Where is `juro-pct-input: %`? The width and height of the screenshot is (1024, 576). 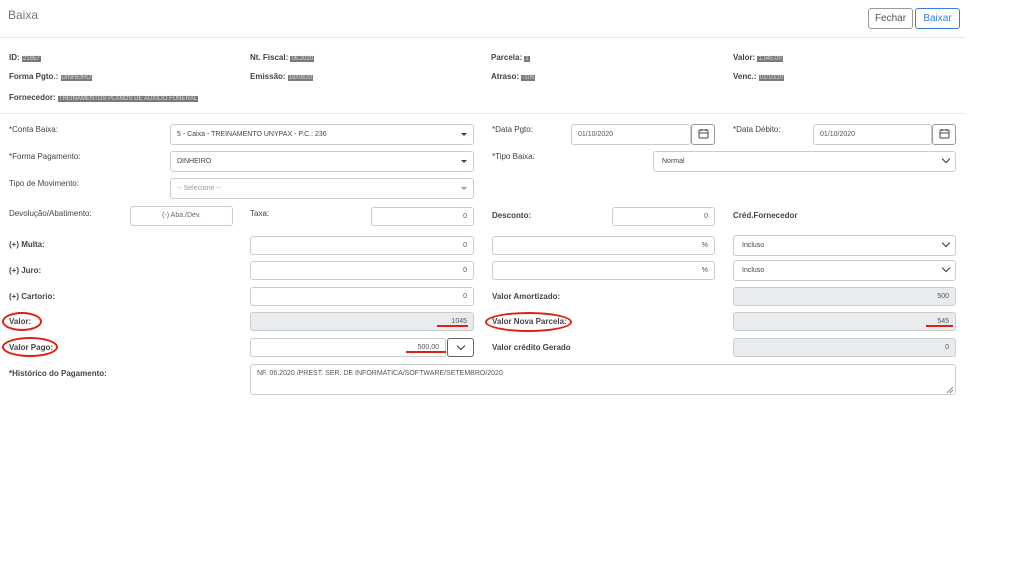 juro-pct-input: % is located at coordinates (603, 270).